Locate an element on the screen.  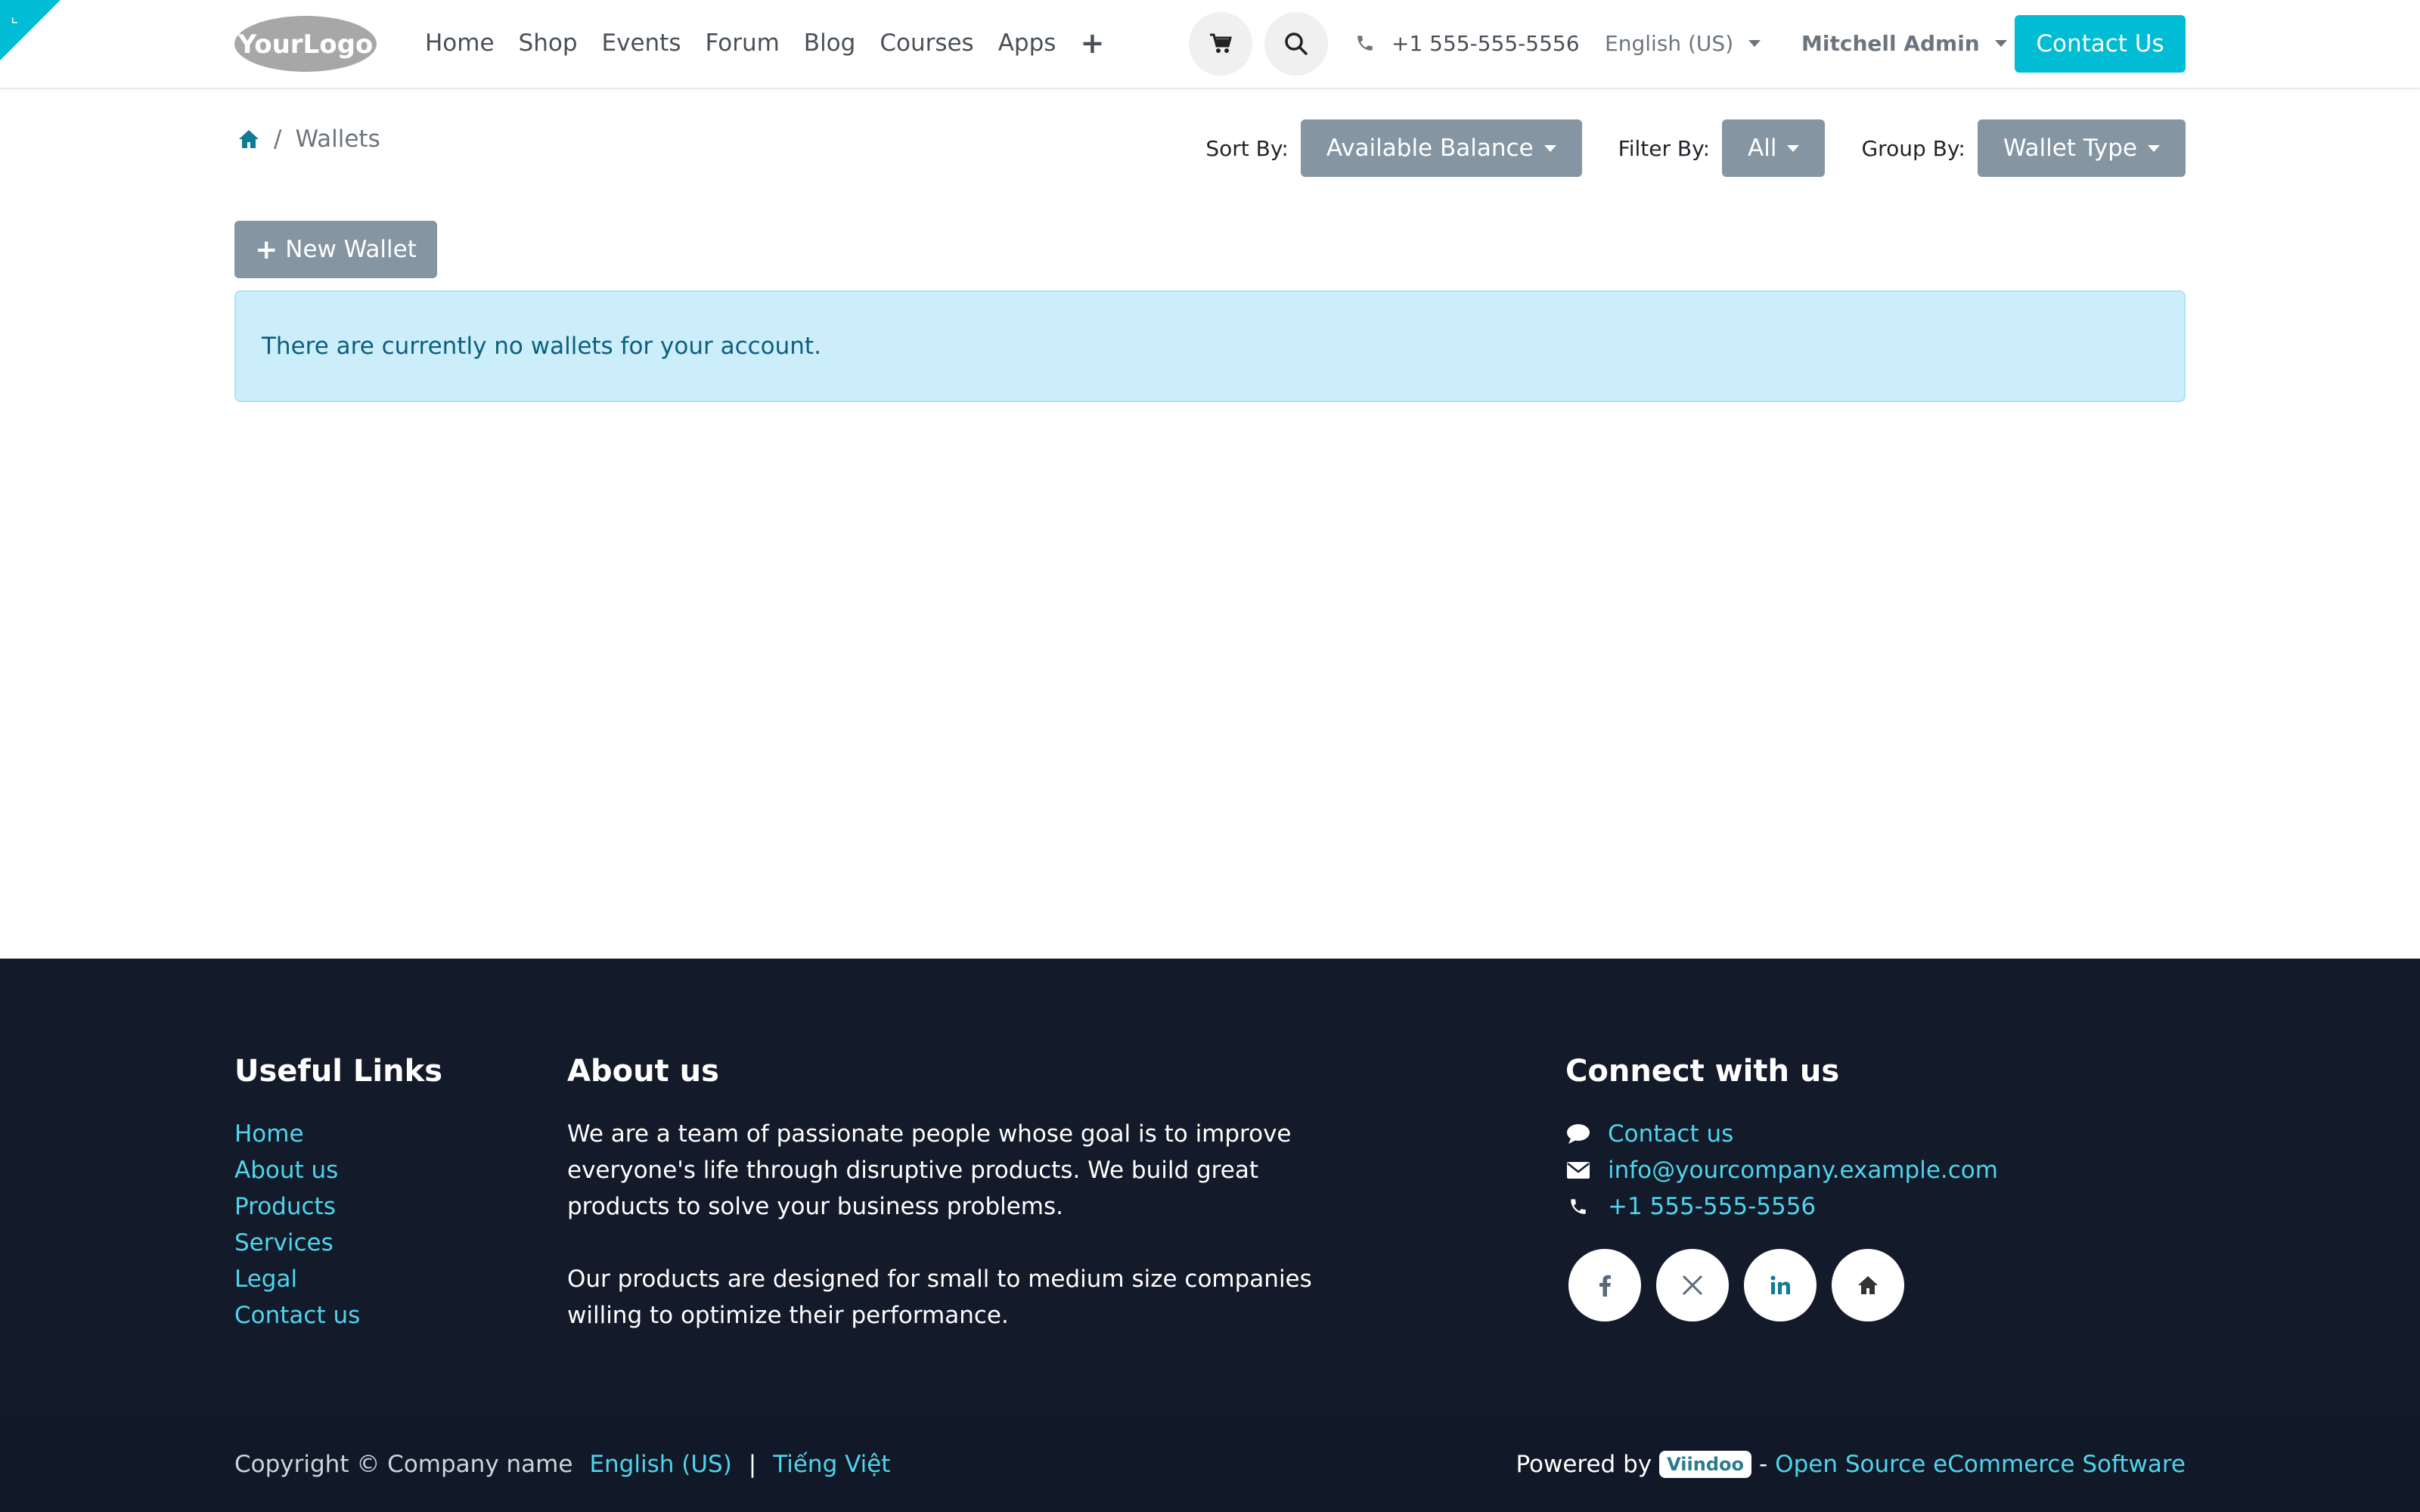
footer-link-home: Home is located at coordinates (338, 1134).